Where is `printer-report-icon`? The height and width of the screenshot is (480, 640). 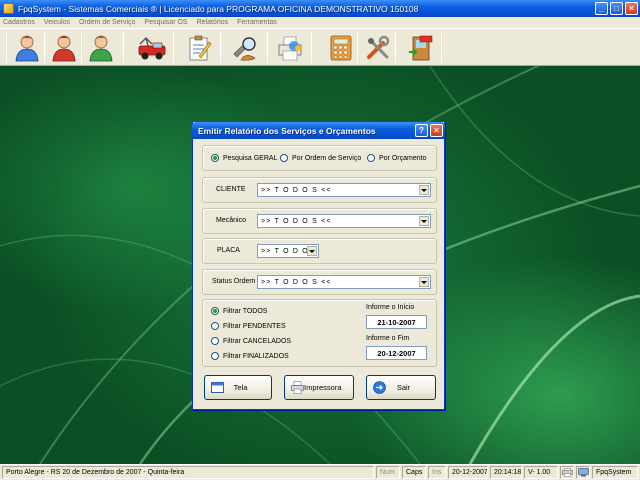
printer-report-icon is located at coordinates (290, 48).